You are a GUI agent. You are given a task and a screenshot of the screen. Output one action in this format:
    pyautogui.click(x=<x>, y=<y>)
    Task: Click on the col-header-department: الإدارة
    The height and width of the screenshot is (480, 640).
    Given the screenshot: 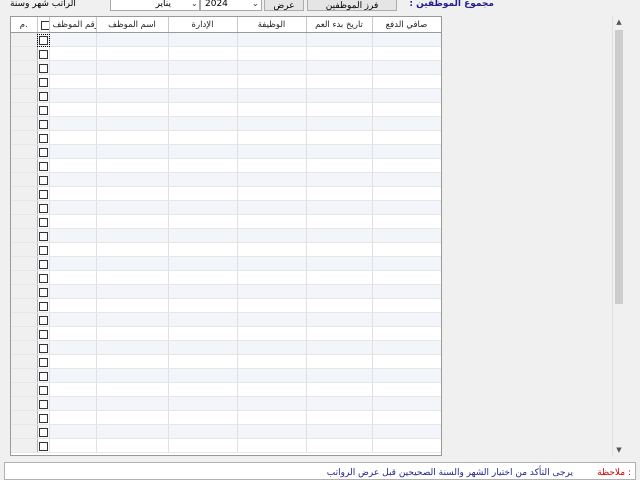 What is the action you would take?
    pyautogui.click(x=203, y=25)
    